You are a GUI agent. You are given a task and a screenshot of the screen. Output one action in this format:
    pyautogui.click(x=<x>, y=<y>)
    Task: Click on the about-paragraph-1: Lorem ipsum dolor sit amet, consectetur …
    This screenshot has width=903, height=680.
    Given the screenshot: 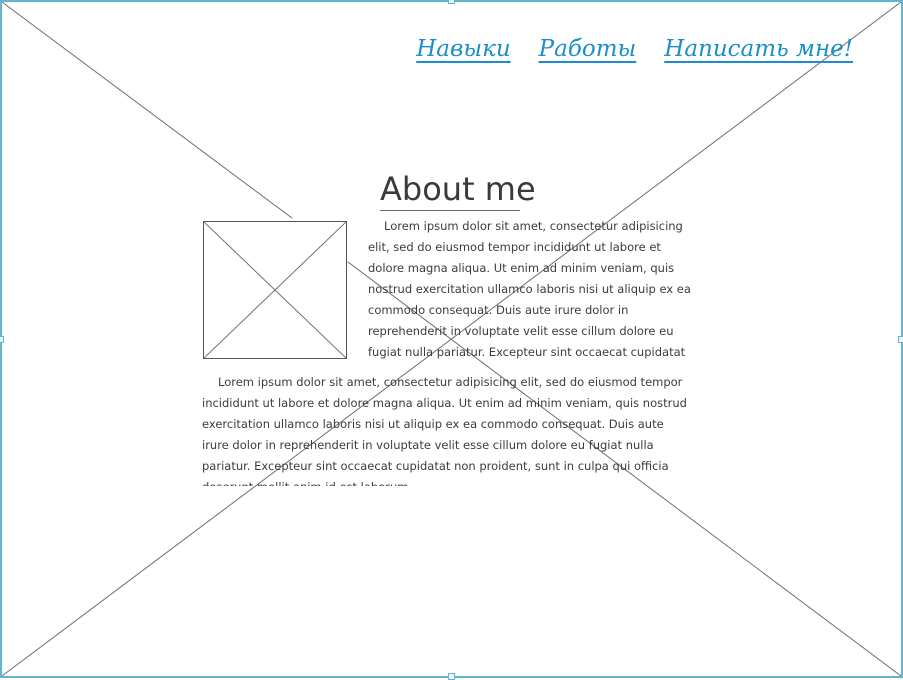 What is the action you would take?
    pyautogui.click(x=529, y=289)
    